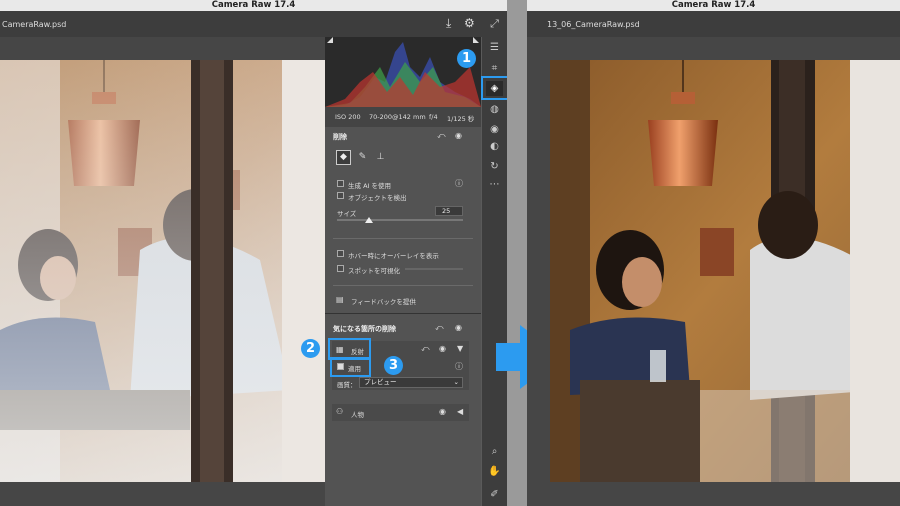  I want to click on callout-box-remove-tool, so click(495, 88).